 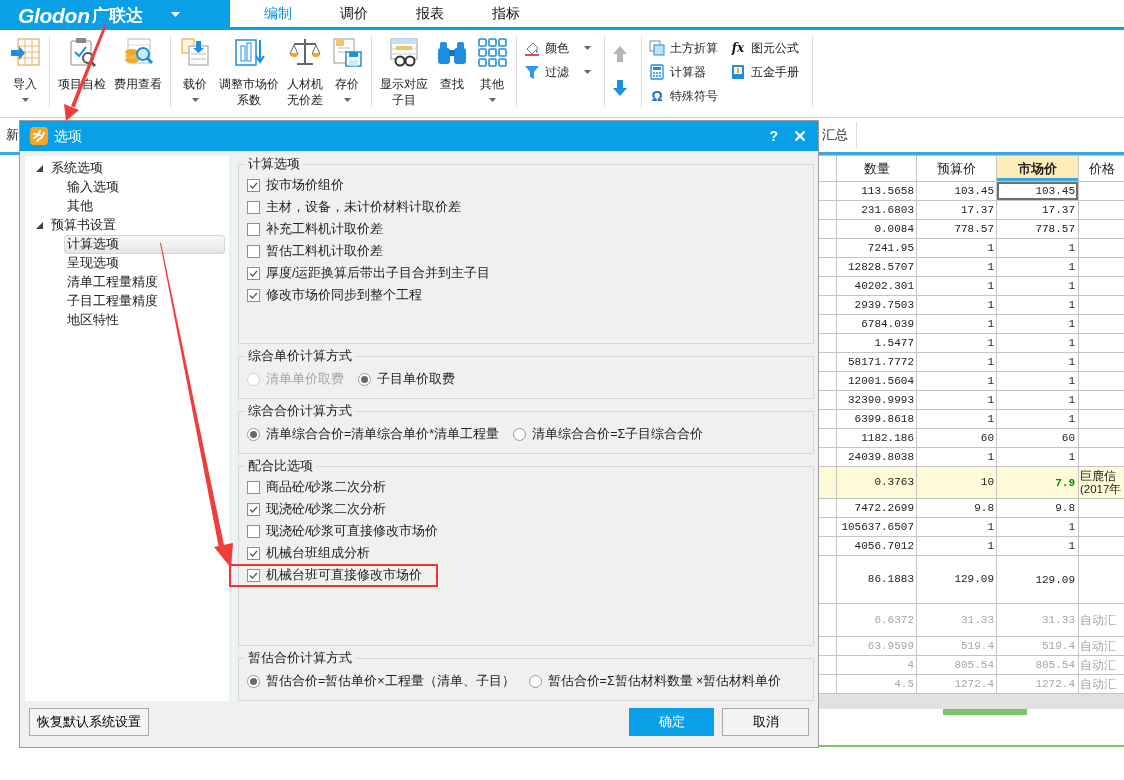 What do you see at coordinates (506, 13) in the screenshot?
I see `ribbon-tab: 指标` at bounding box center [506, 13].